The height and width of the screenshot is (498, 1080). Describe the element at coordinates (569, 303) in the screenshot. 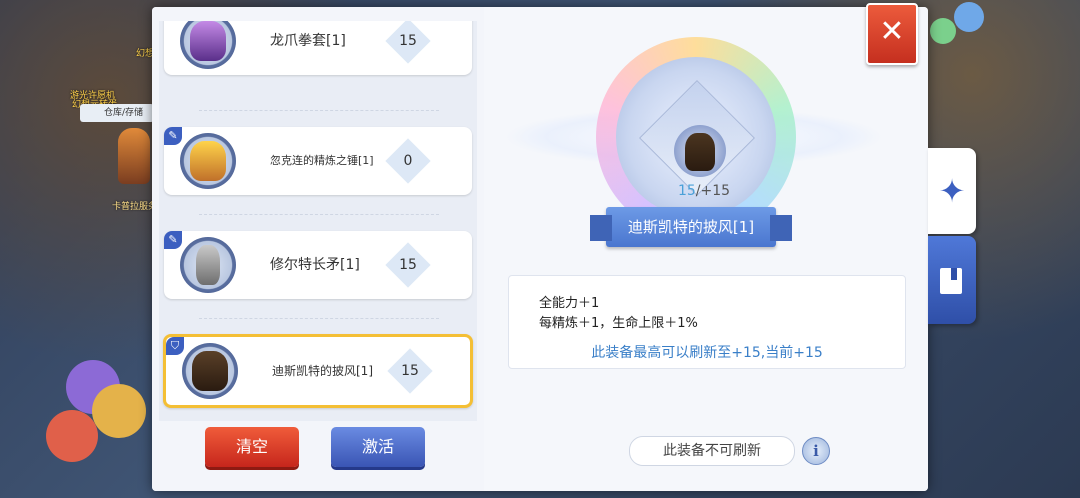

I see `attribute-line: 全能力＋1` at that location.